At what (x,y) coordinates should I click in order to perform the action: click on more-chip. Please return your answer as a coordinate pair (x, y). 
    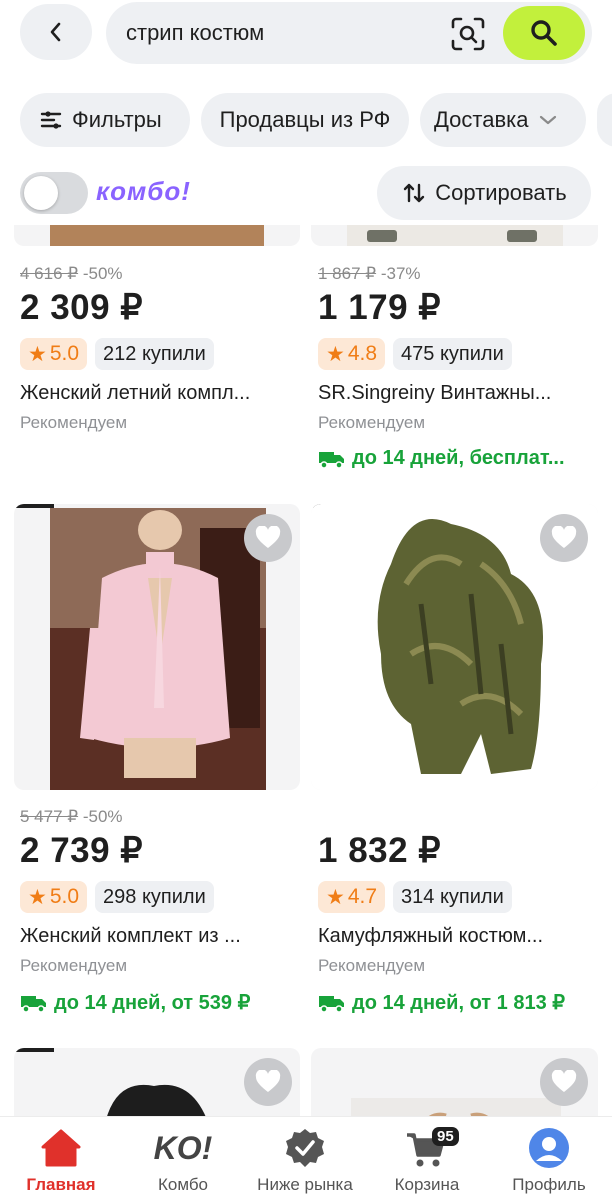
    Looking at the image, I should click on (604, 120).